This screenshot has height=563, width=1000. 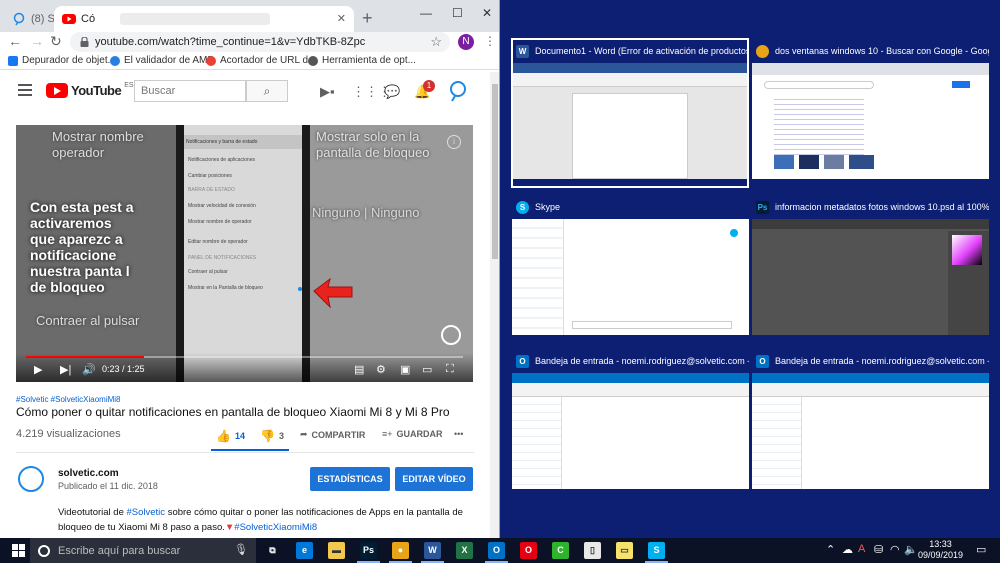 I want to click on settings-gear-icon: ⚙, so click(x=381, y=369).